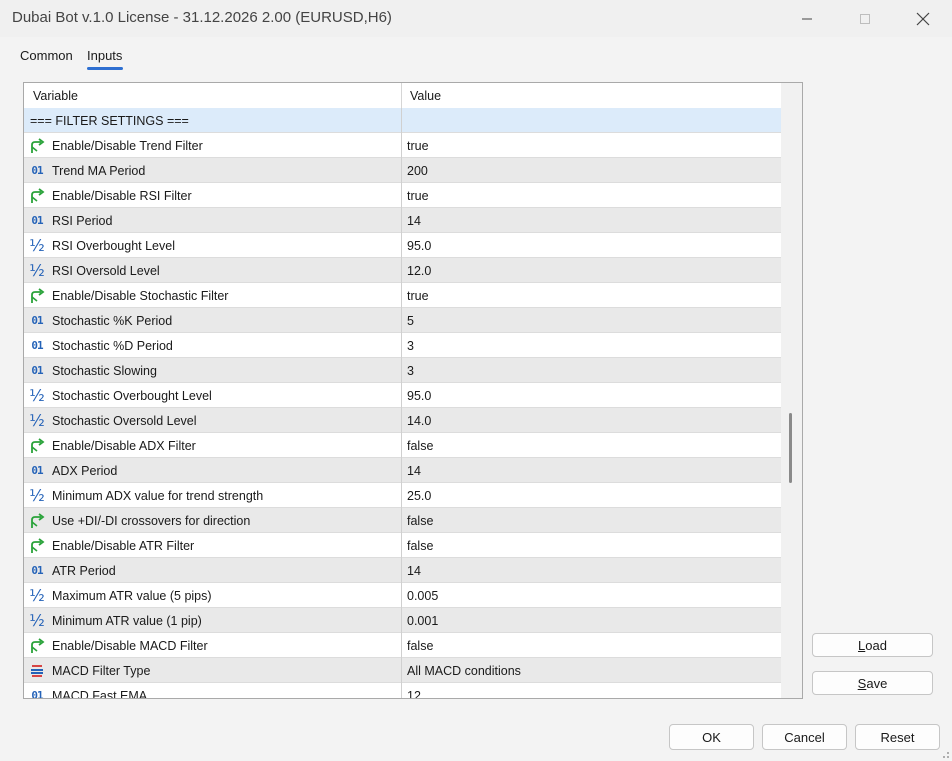  Describe the element at coordinates (422, 596) in the screenshot. I see `value-cell: 0.005` at that location.